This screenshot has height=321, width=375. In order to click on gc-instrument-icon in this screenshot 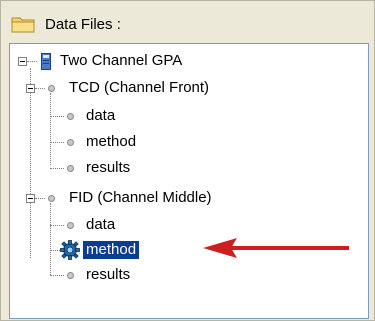, I will do `click(46, 61)`.